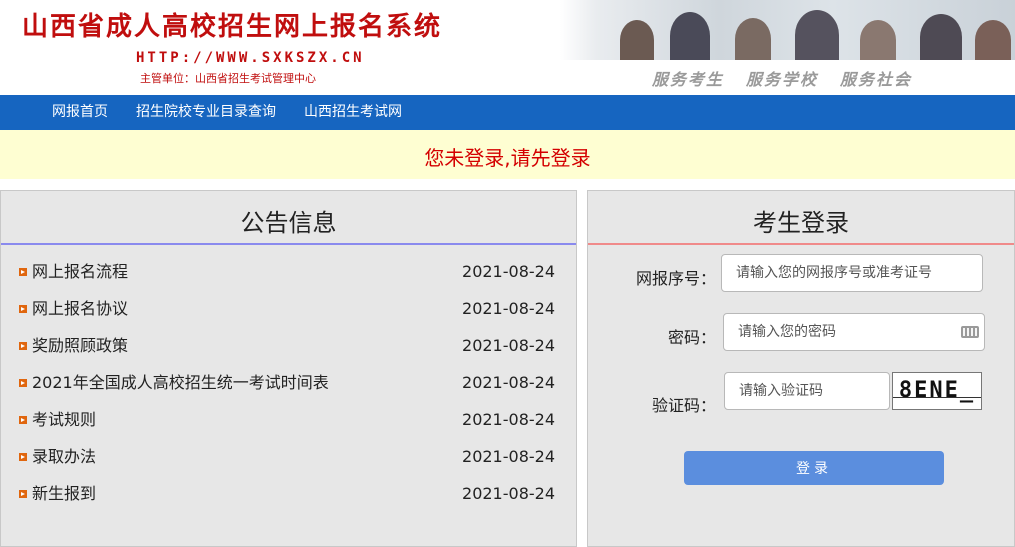 This screenshot has height=547, width=1015. What do you see at coordinates (289, 346) in the screenshot?
I see `list-item: 奖励照顾政策 2021-08-24` at bounding box center [289, 346].